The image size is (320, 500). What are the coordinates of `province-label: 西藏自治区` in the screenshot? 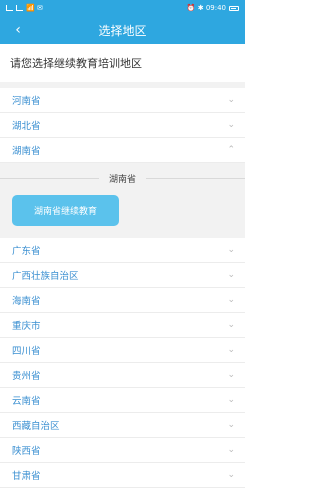 It's located at (36, 426).